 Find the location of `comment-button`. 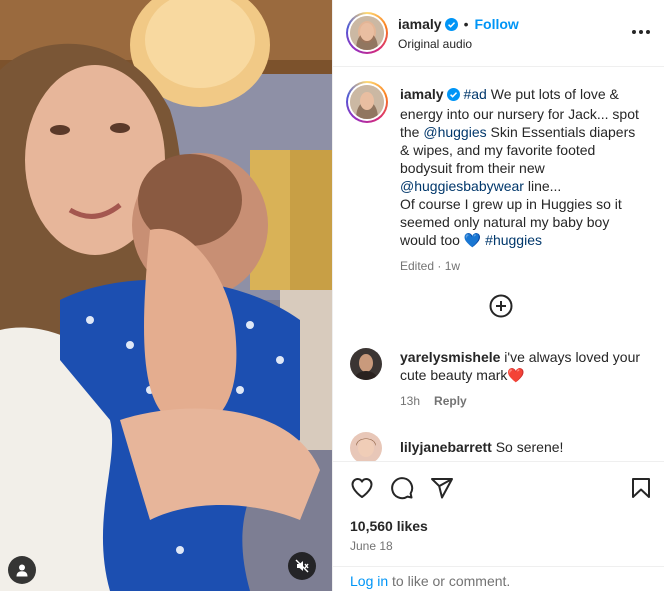

comment-button is located at coordinates (402, 488).